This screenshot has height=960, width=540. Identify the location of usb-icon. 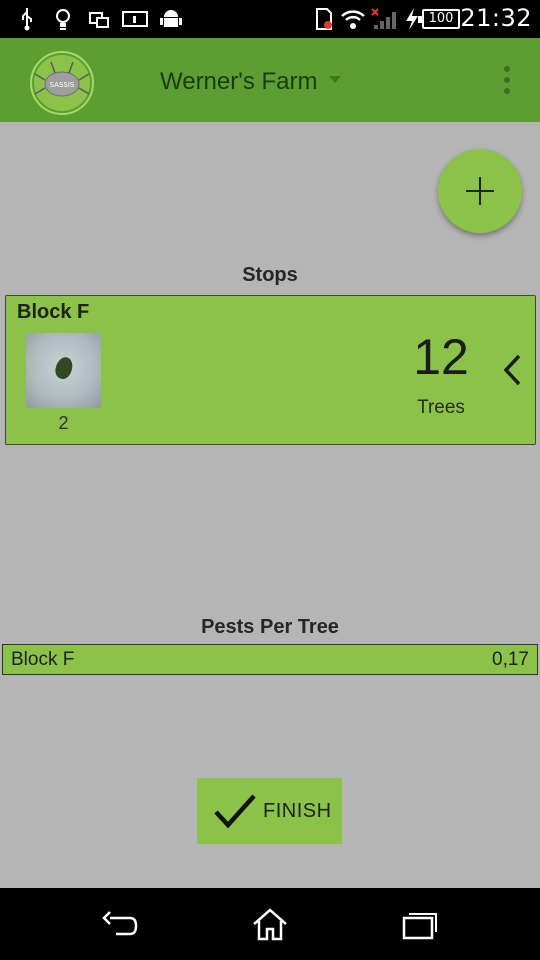
(27, 19).